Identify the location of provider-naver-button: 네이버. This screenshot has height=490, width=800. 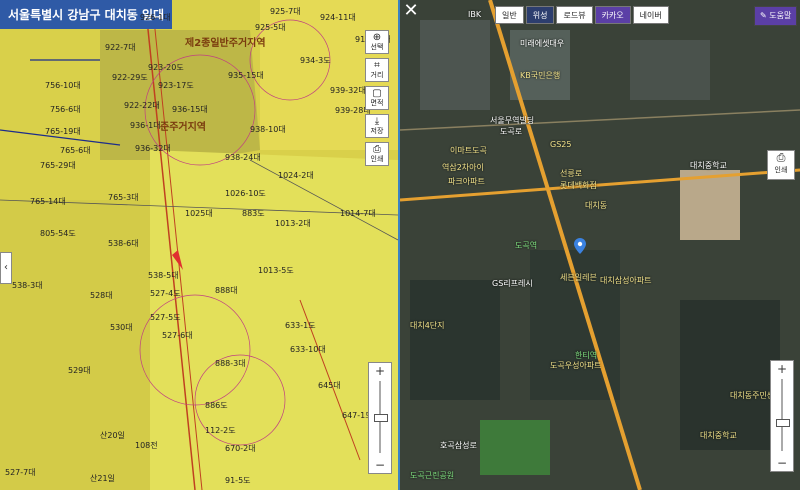
(650, 15).